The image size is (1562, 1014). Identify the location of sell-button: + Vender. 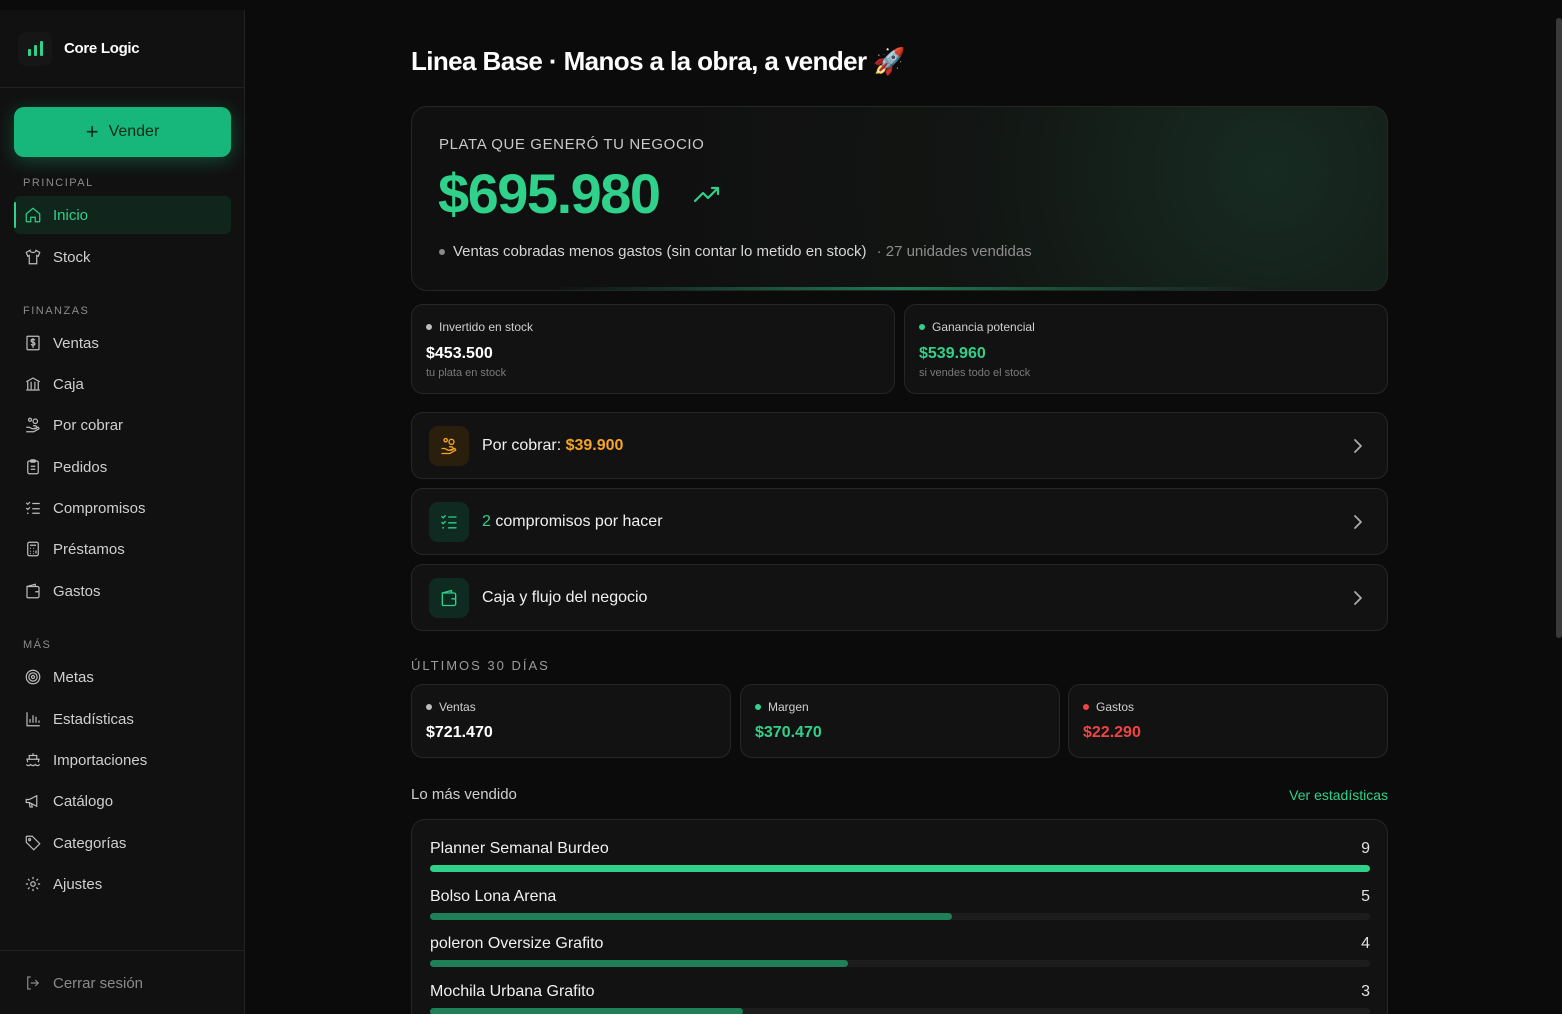
(122, 132).